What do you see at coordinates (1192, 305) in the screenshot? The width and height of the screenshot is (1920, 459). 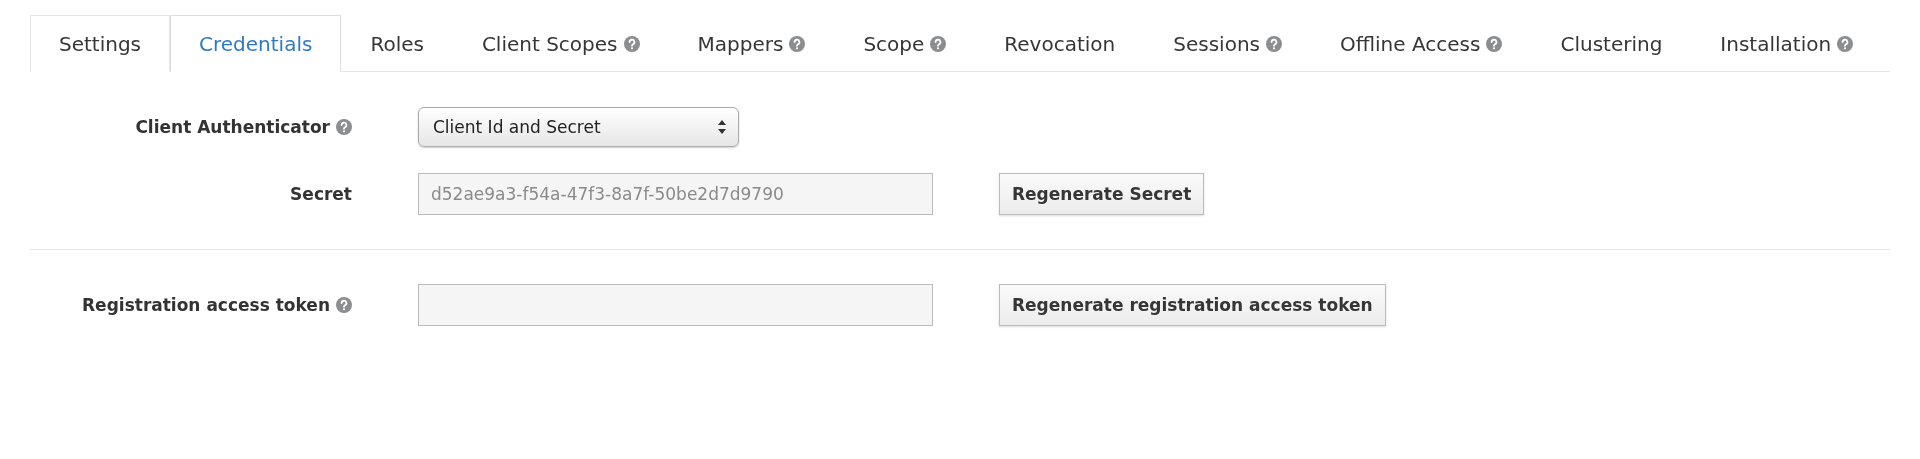 I see `regenerate-button: Regenerate registration access token` at bounding box center [1192, 305].